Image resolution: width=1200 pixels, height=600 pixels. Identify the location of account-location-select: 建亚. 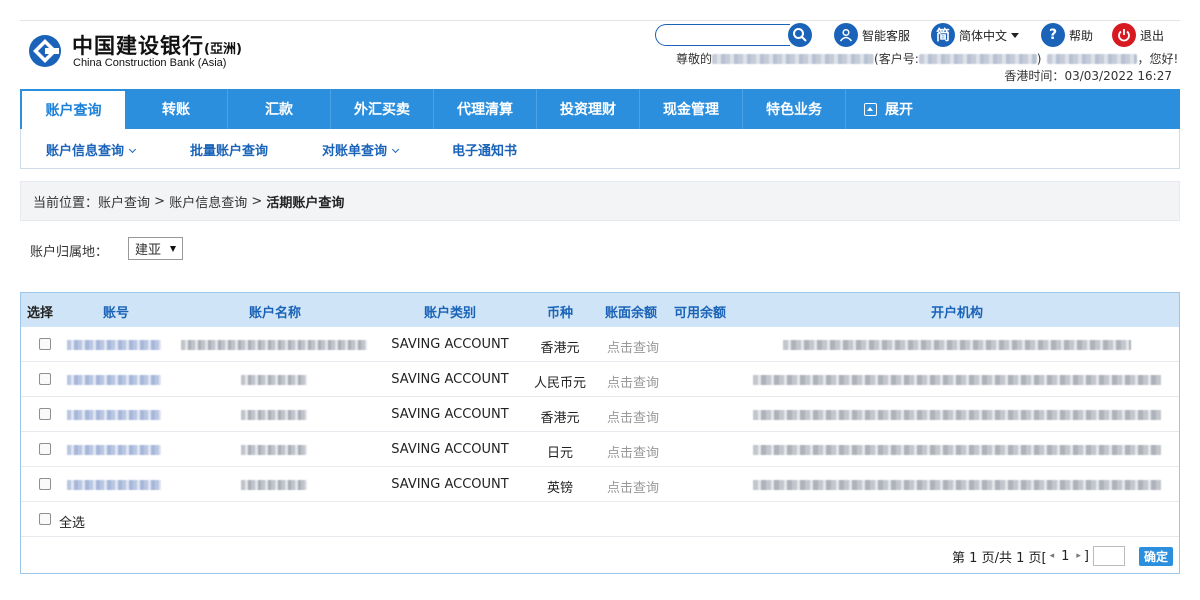
(155, 248).